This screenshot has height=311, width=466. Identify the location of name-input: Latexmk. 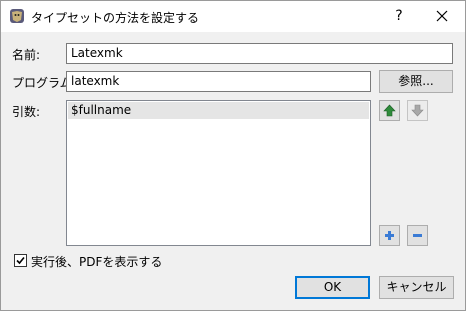
(259, 53).